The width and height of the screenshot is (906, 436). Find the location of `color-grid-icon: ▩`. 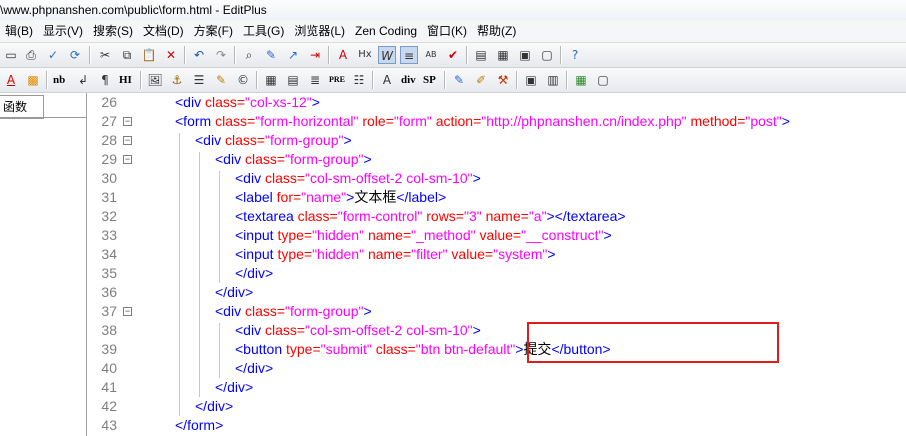

color-grid-icon: ▩ is located at coordinates (33, 80).